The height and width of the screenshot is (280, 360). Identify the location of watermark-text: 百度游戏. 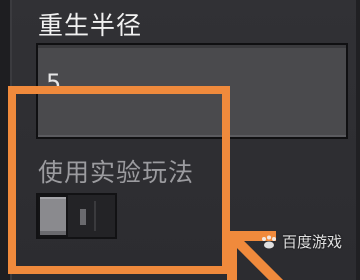
(311, 242).